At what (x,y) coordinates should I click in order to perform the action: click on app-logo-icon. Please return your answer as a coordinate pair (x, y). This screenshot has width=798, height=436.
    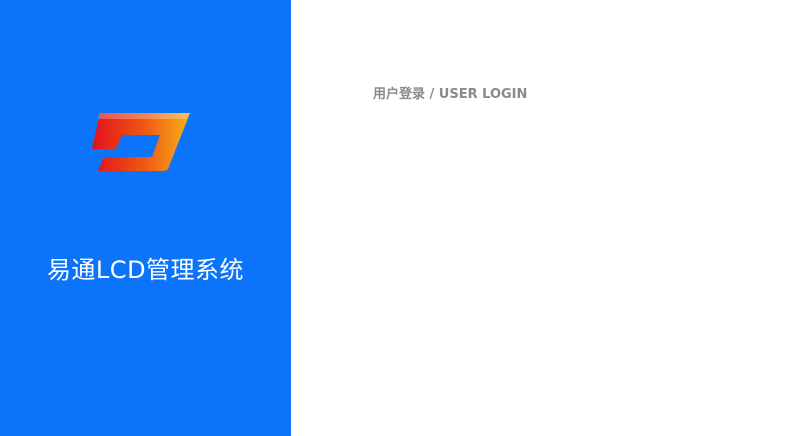
    Looking at the image, I should click on (141, 142).